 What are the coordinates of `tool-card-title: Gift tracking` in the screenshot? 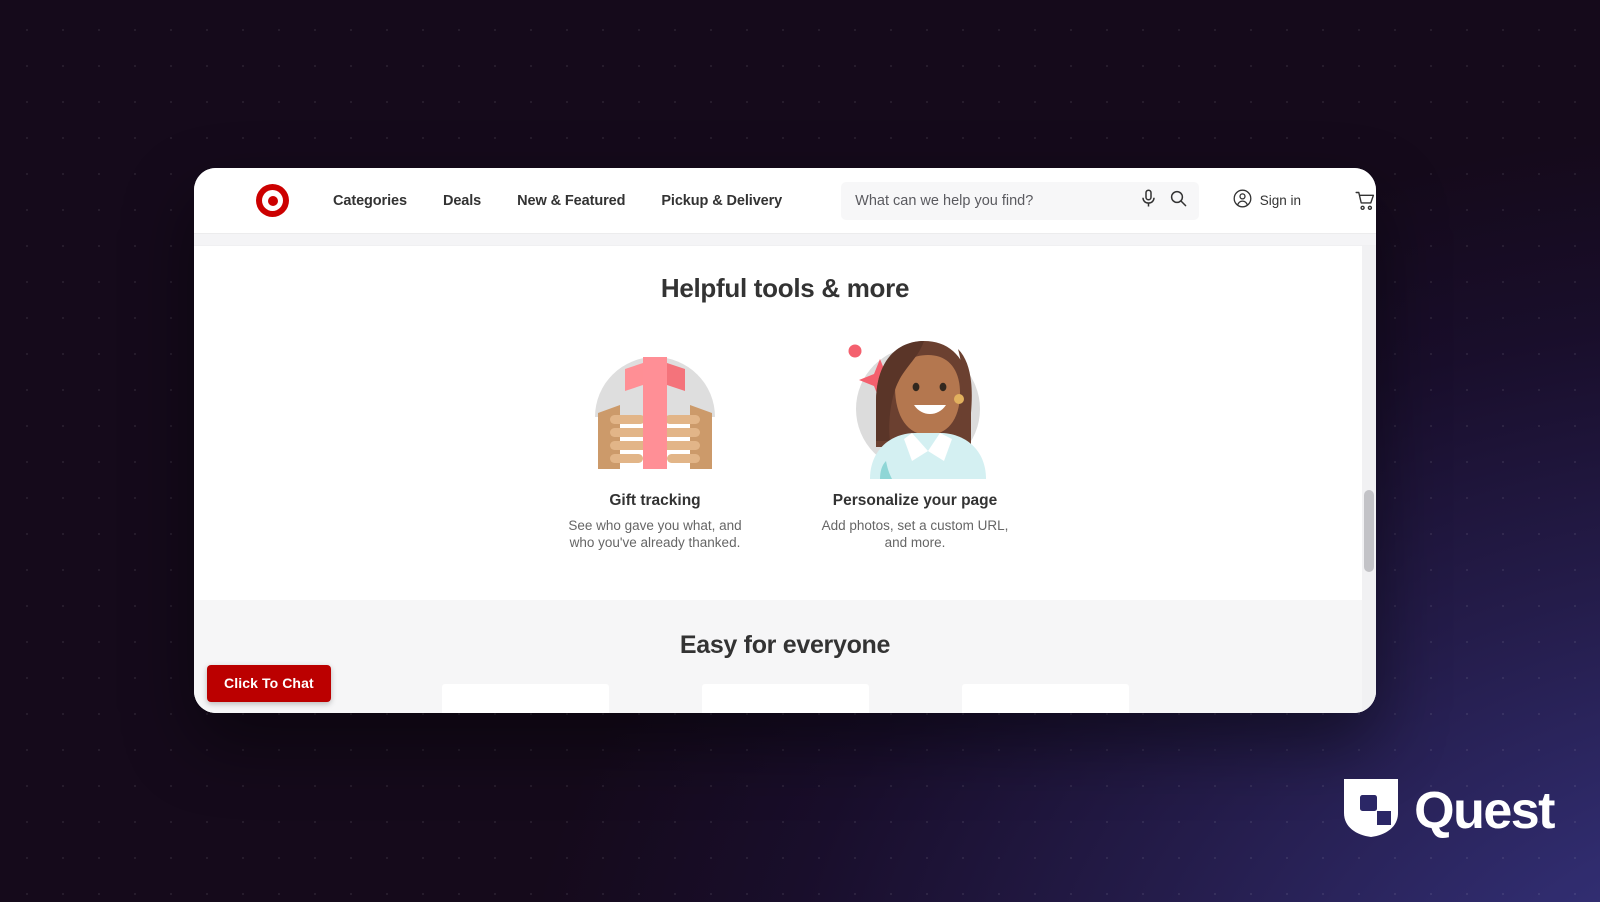 It's located at (655, 500).